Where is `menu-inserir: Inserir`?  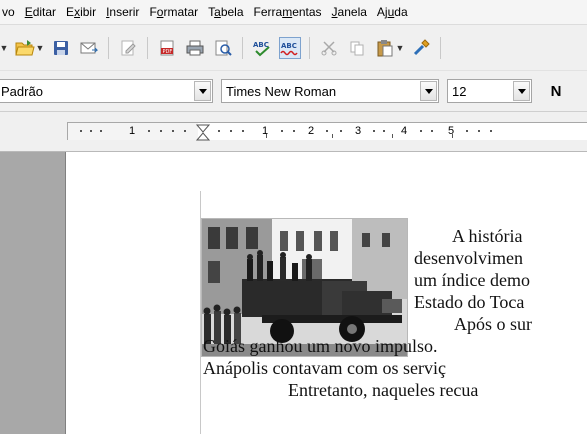 menu-inserir: Inserir is located at coordinates (122, 12).